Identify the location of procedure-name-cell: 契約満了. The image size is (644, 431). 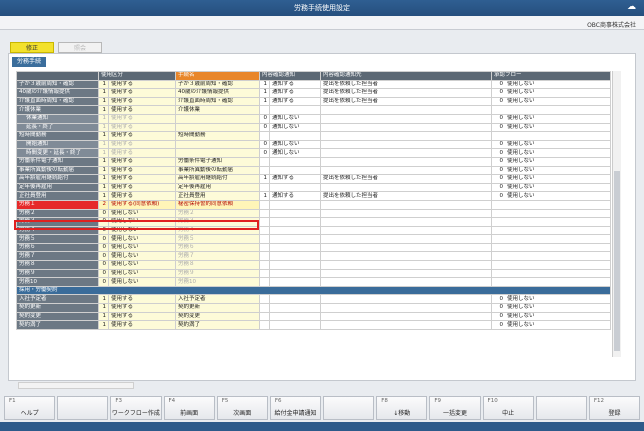
(218, 325).